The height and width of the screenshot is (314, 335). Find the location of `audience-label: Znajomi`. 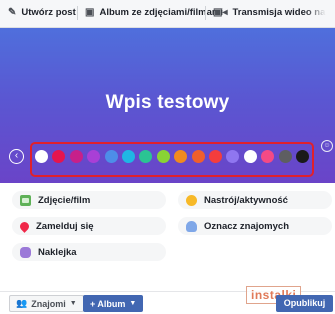

audience-label: Znajomi is located at coordinates (48, 303).